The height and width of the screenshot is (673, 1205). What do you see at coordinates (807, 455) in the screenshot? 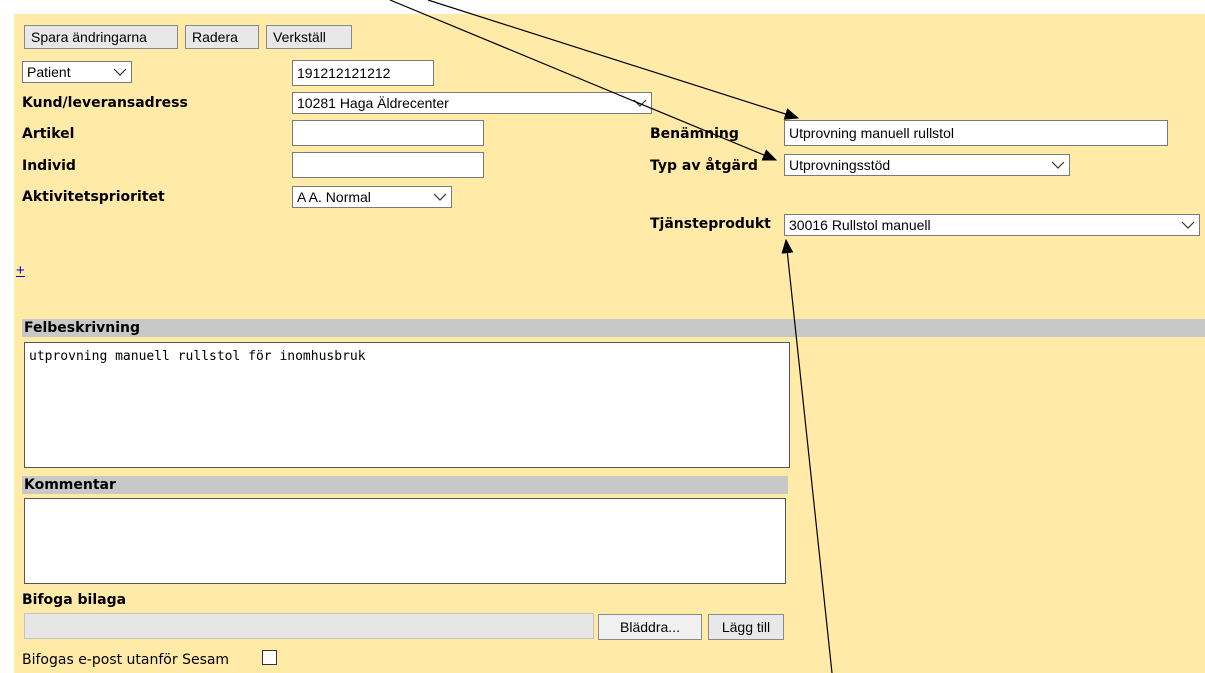
I see `arrow-to-service-product` at bounding box center [807, 455].